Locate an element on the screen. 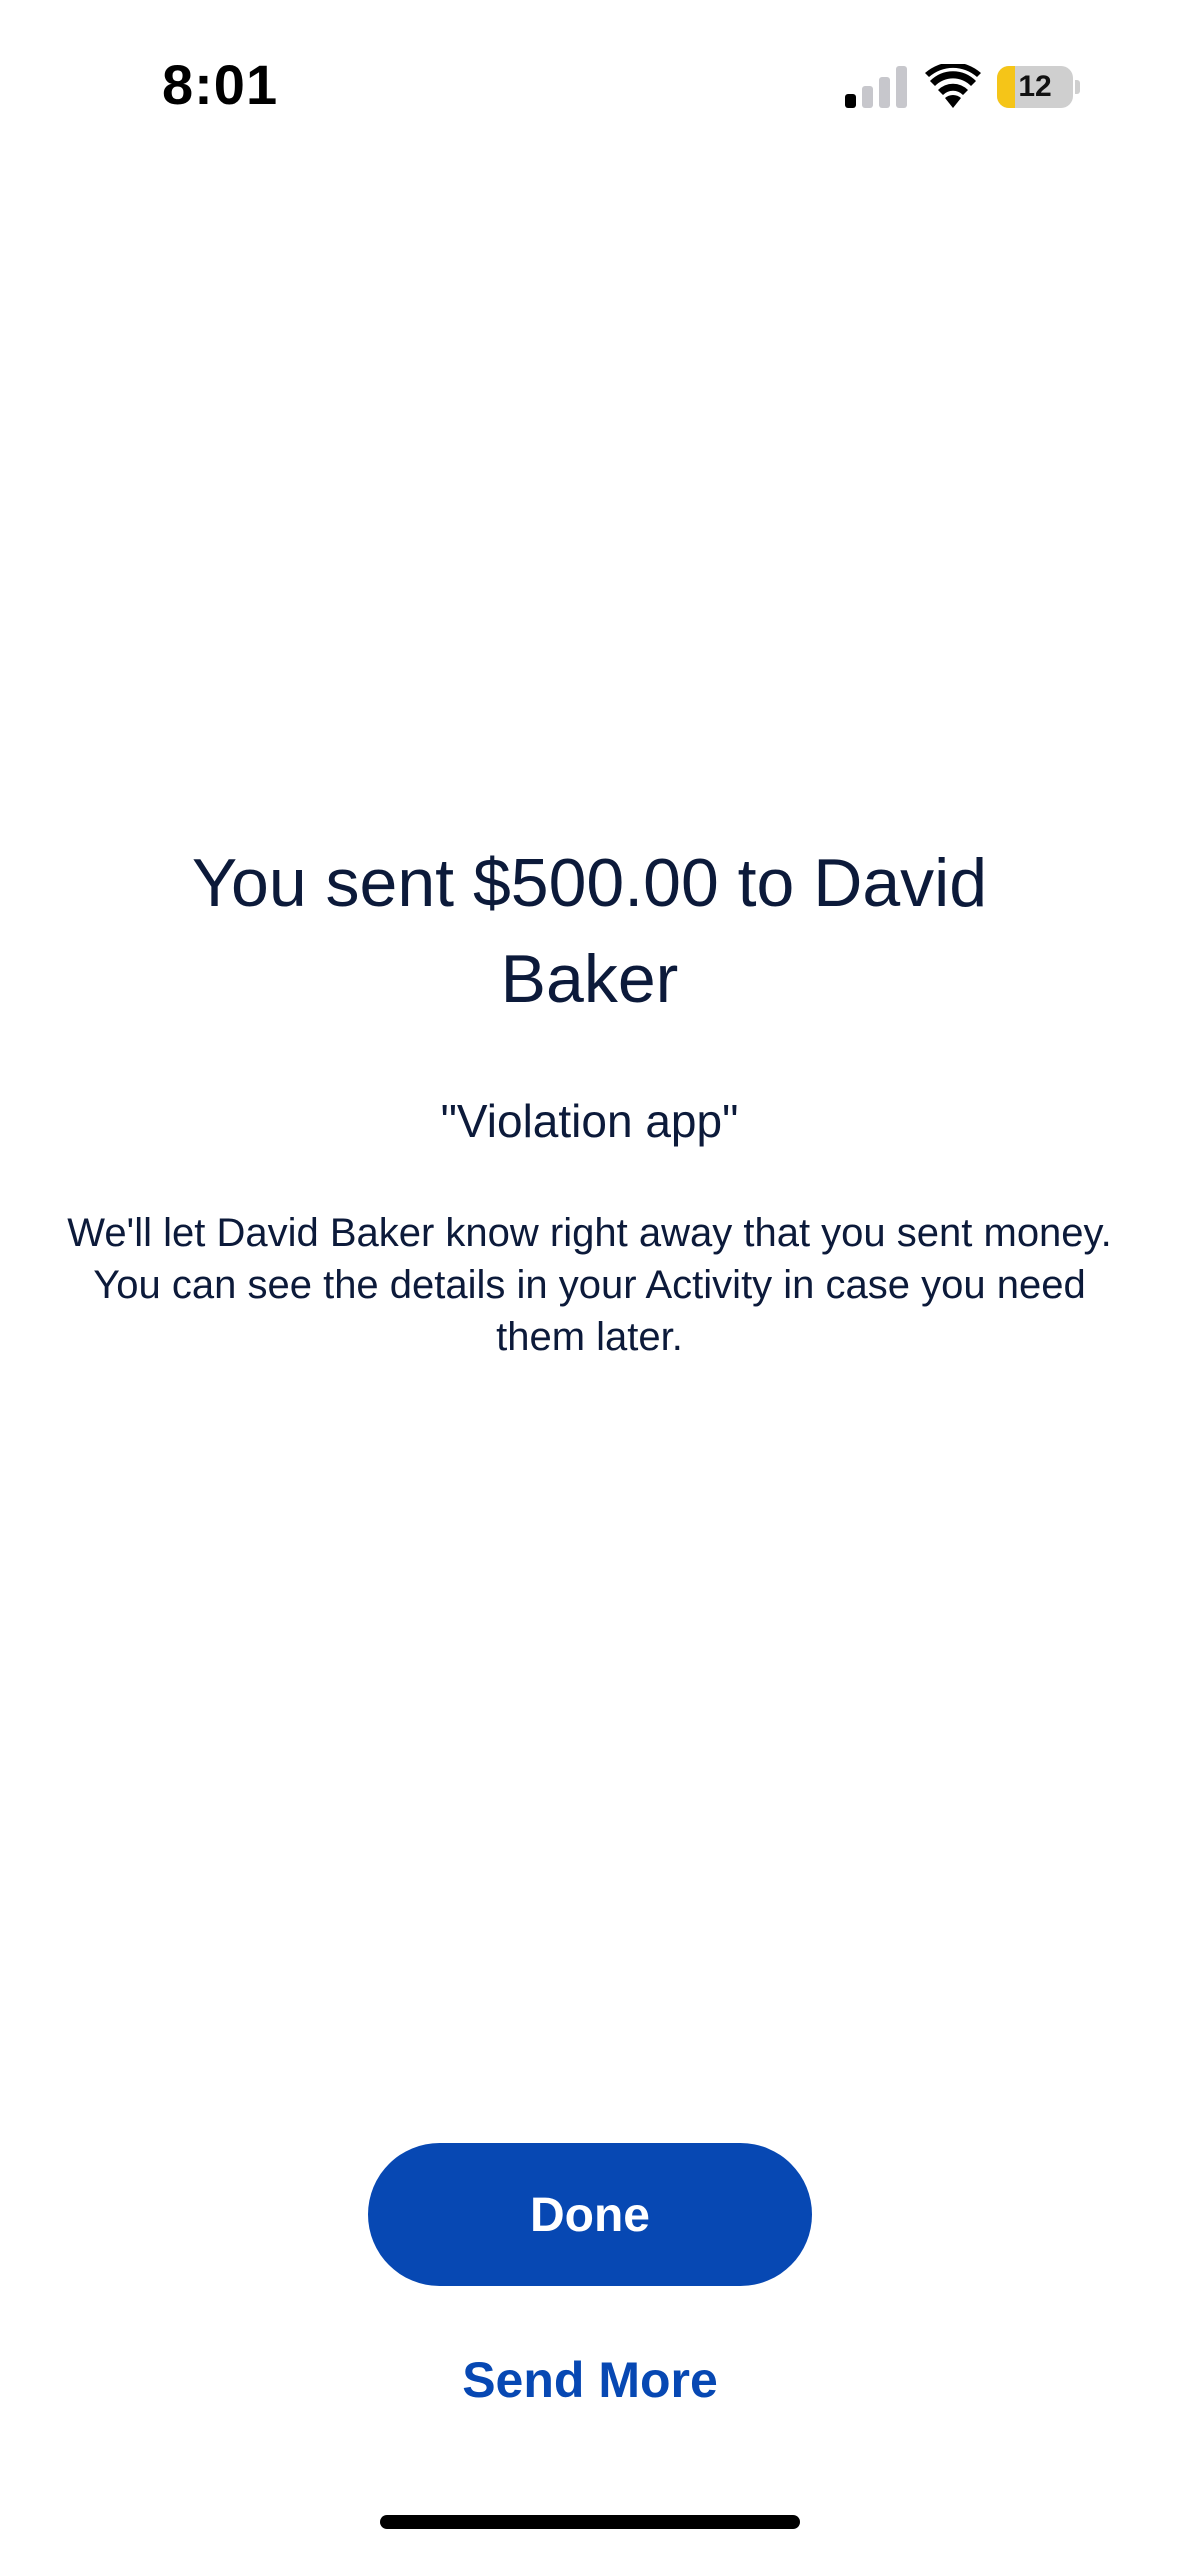 The height and width of the screenshot is (2556, 1179). cellular-signal-icon is located at coordinates (876, 87).